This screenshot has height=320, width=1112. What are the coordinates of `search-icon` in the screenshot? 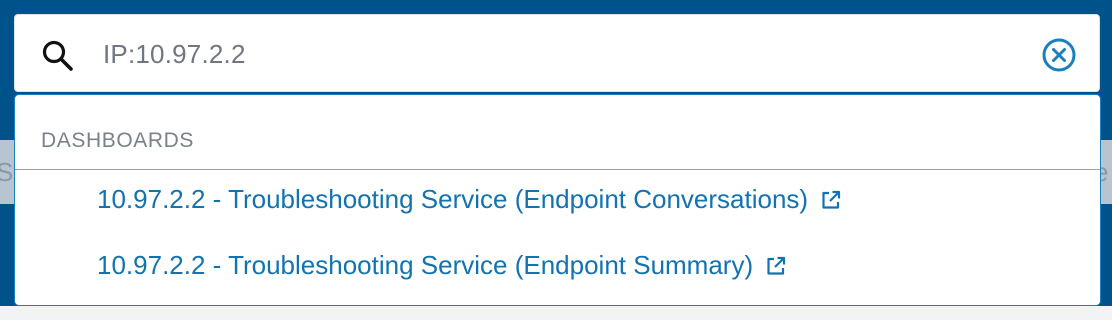 It's located at (57, 55).